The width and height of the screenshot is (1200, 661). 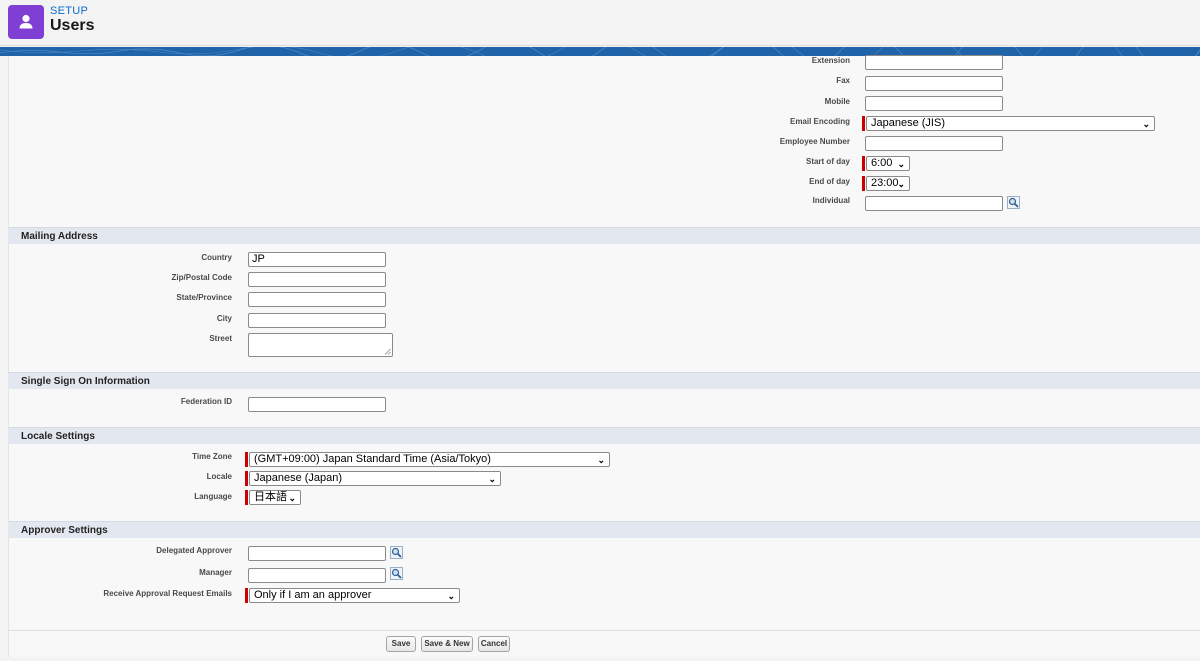 What do you see at coordinates (317, 575) in the screenshot?
I see `manager-field` at bounding box center [317, 575].